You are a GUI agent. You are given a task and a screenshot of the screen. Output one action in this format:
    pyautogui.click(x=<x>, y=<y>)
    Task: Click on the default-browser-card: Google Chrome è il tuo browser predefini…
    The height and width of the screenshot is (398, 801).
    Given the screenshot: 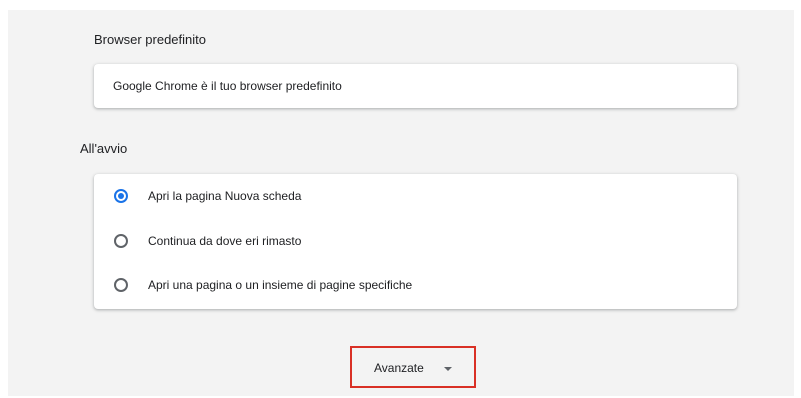 What is the action you would take?
    pyautogui.click(x=415, y=86)
    